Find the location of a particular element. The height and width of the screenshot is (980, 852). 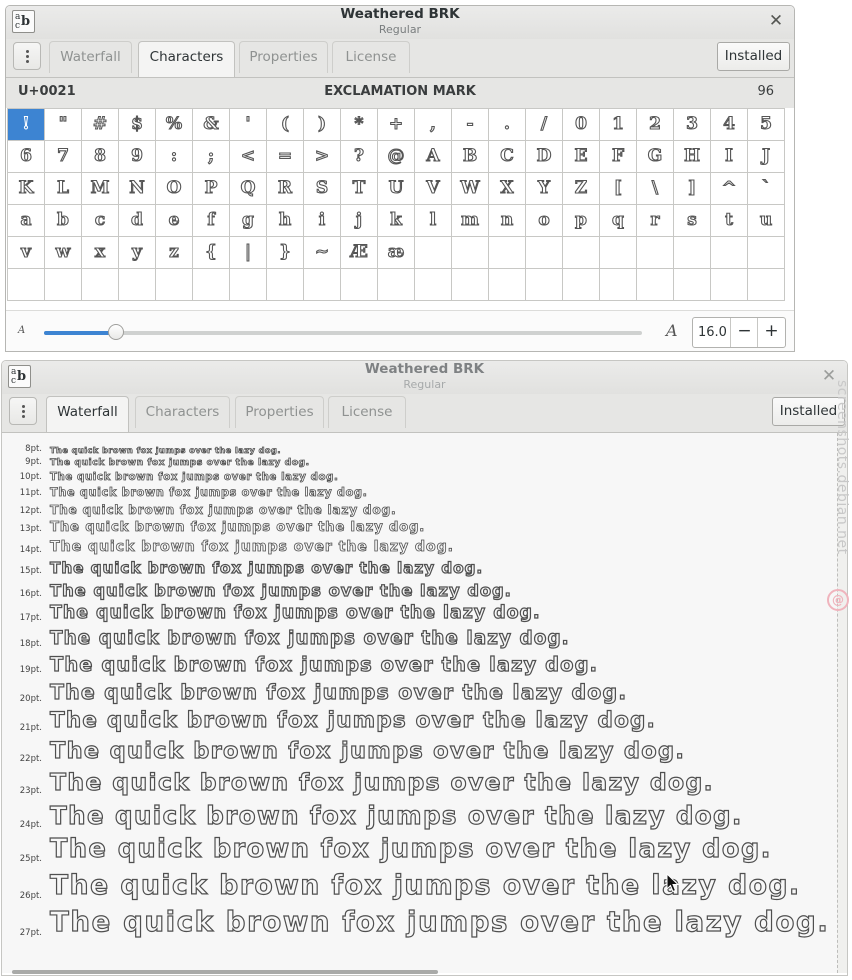

character-cell: % is located at coordinates (174, 125).